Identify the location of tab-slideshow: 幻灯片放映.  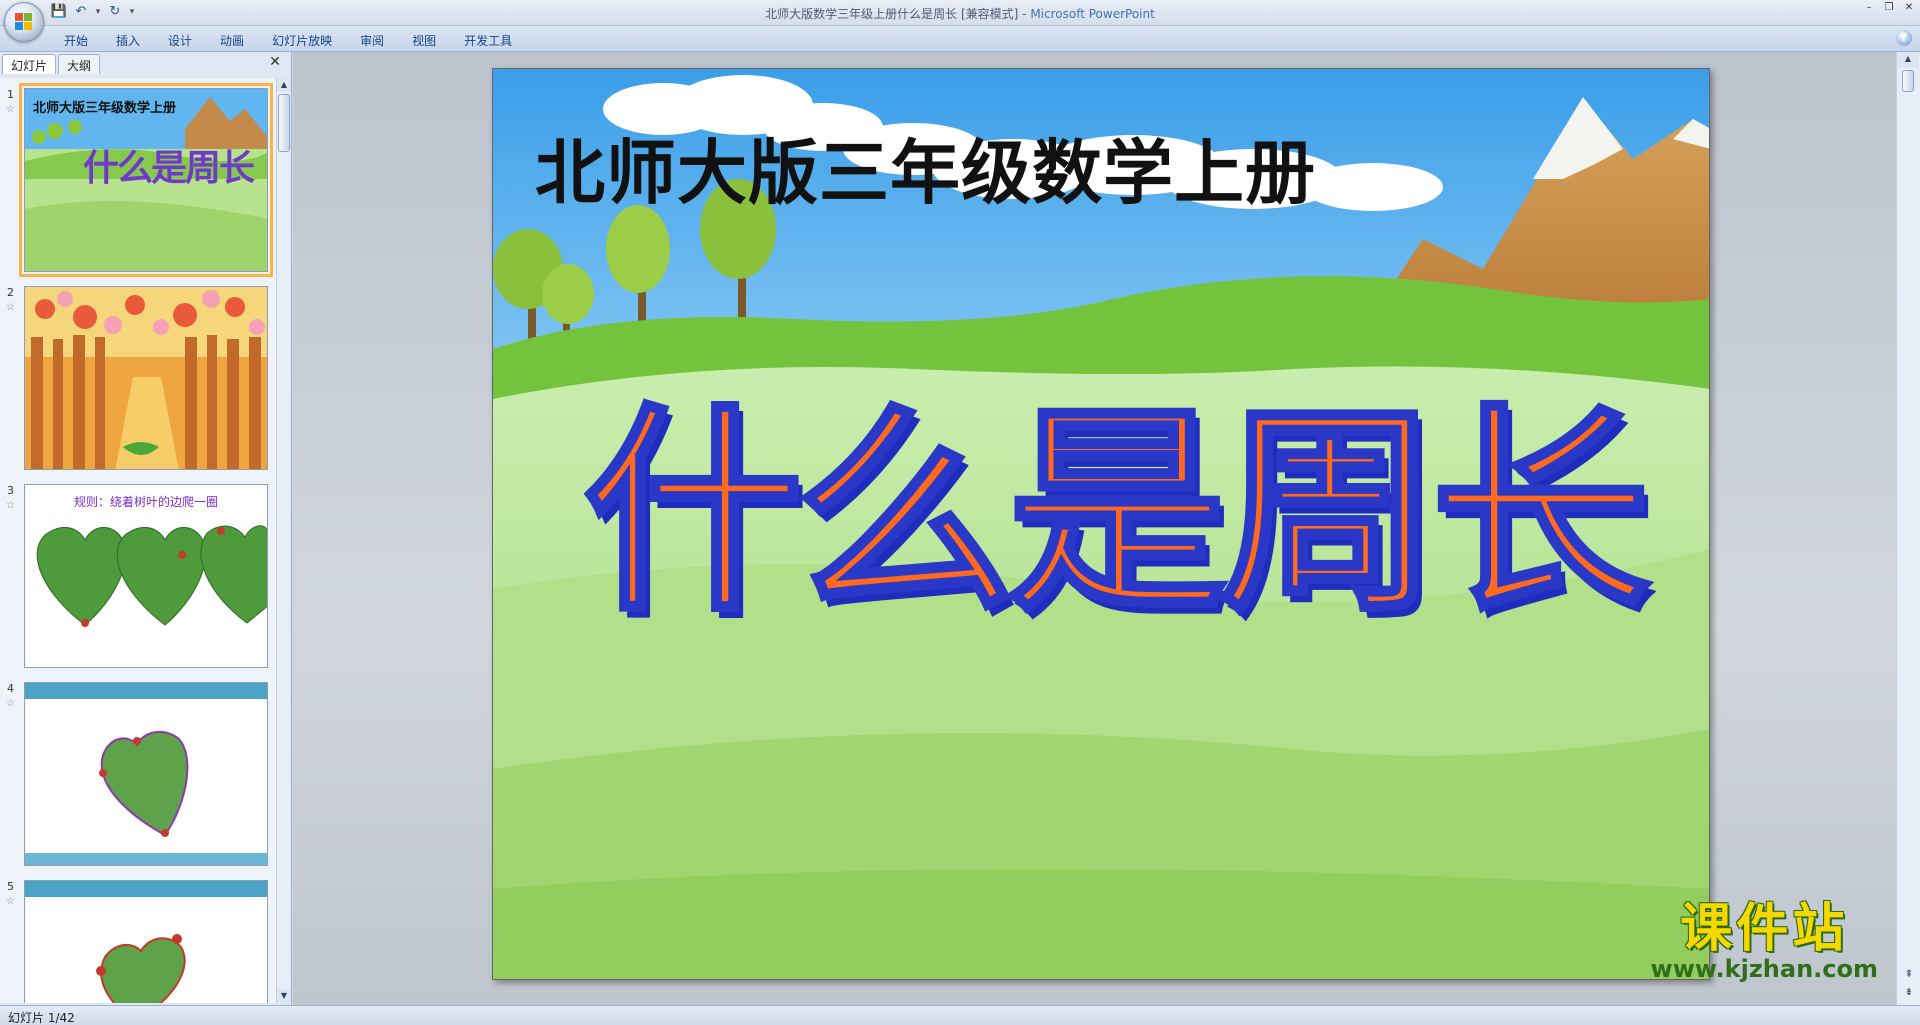
(302, 40).